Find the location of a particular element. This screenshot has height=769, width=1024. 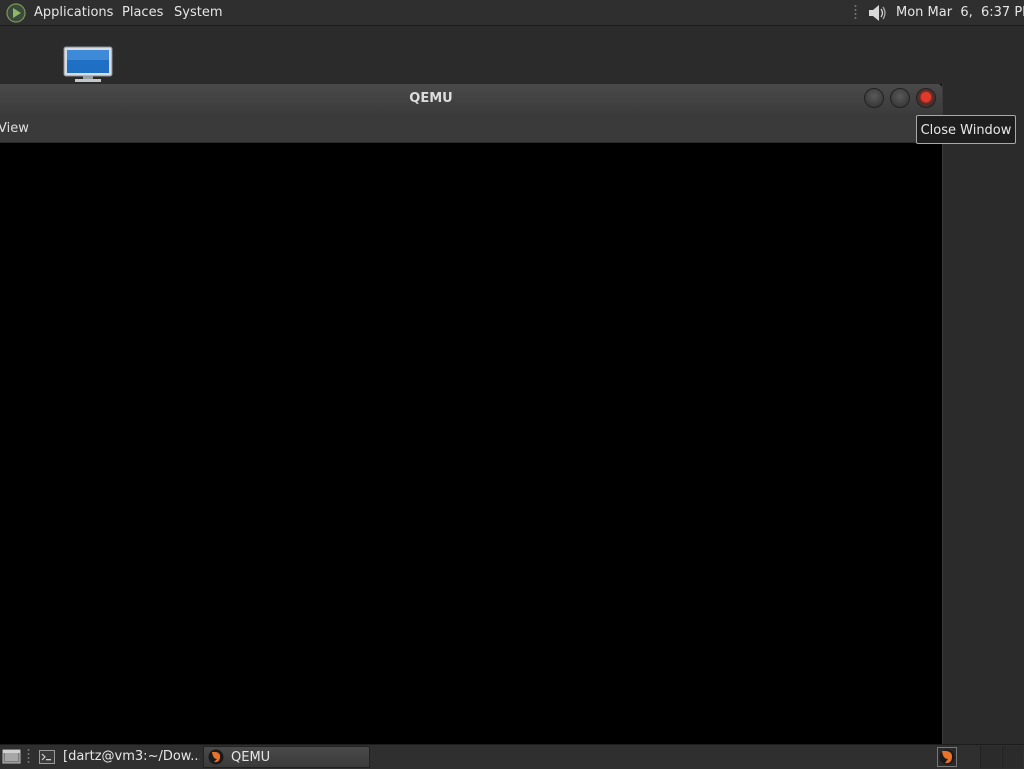

places-menu: Places is located at coordinates (142, 12).